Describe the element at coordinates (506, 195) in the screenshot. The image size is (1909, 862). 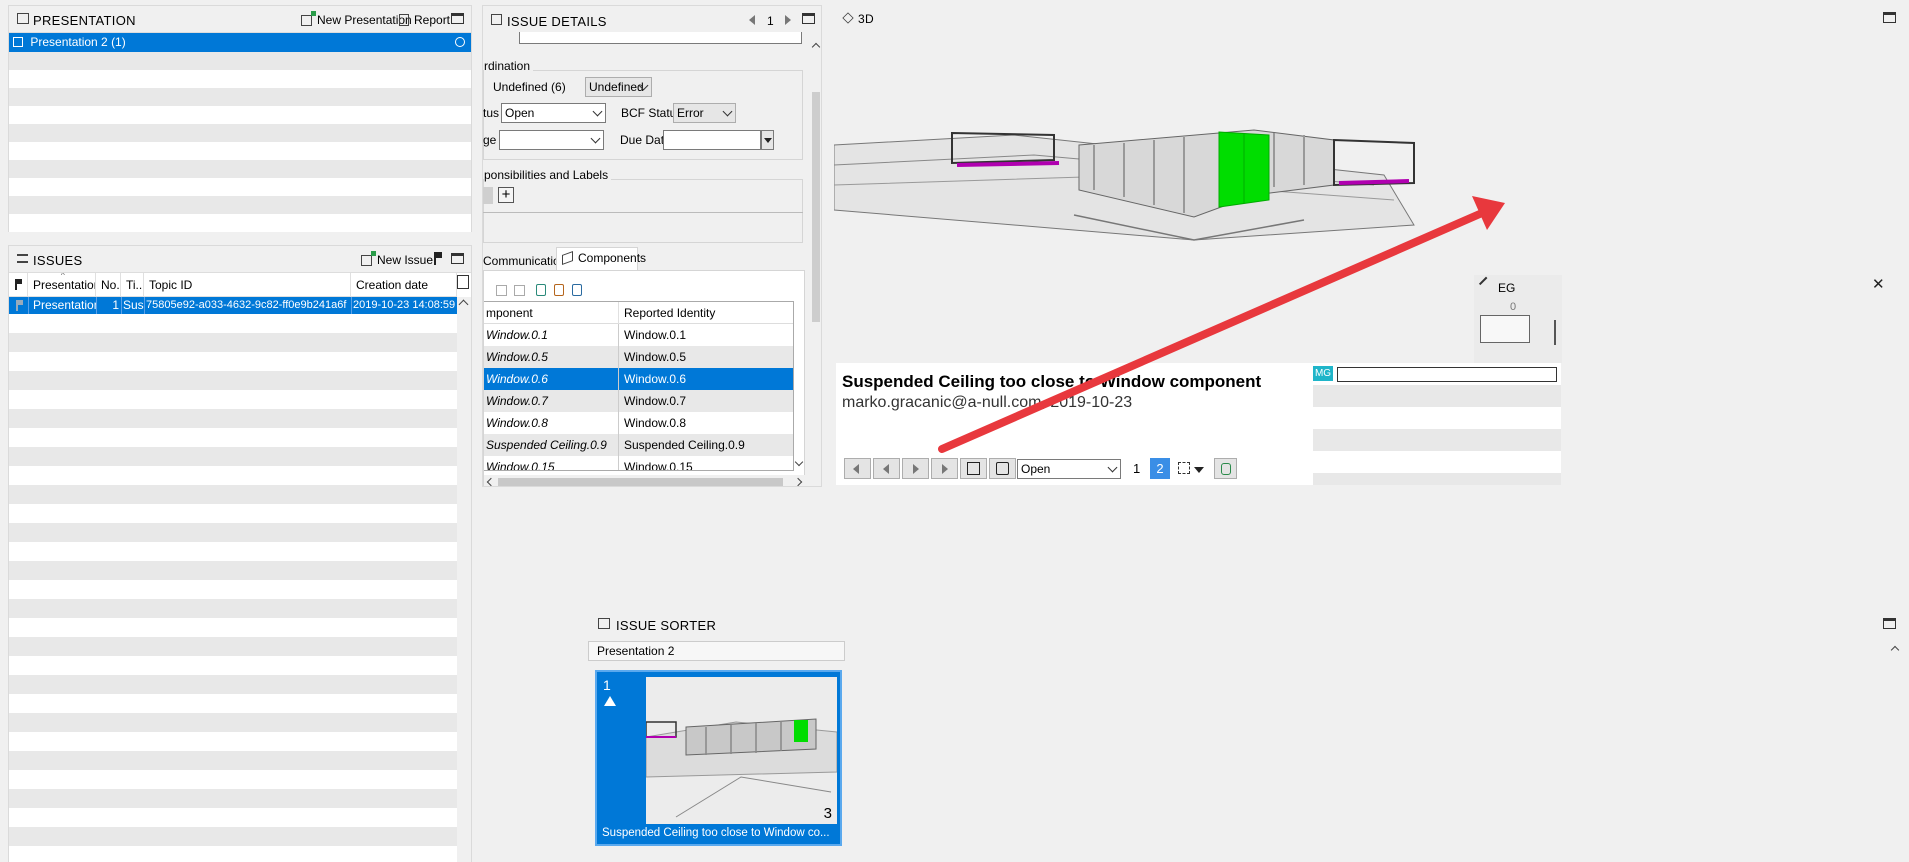
I see `add-label-button: +` at that location.